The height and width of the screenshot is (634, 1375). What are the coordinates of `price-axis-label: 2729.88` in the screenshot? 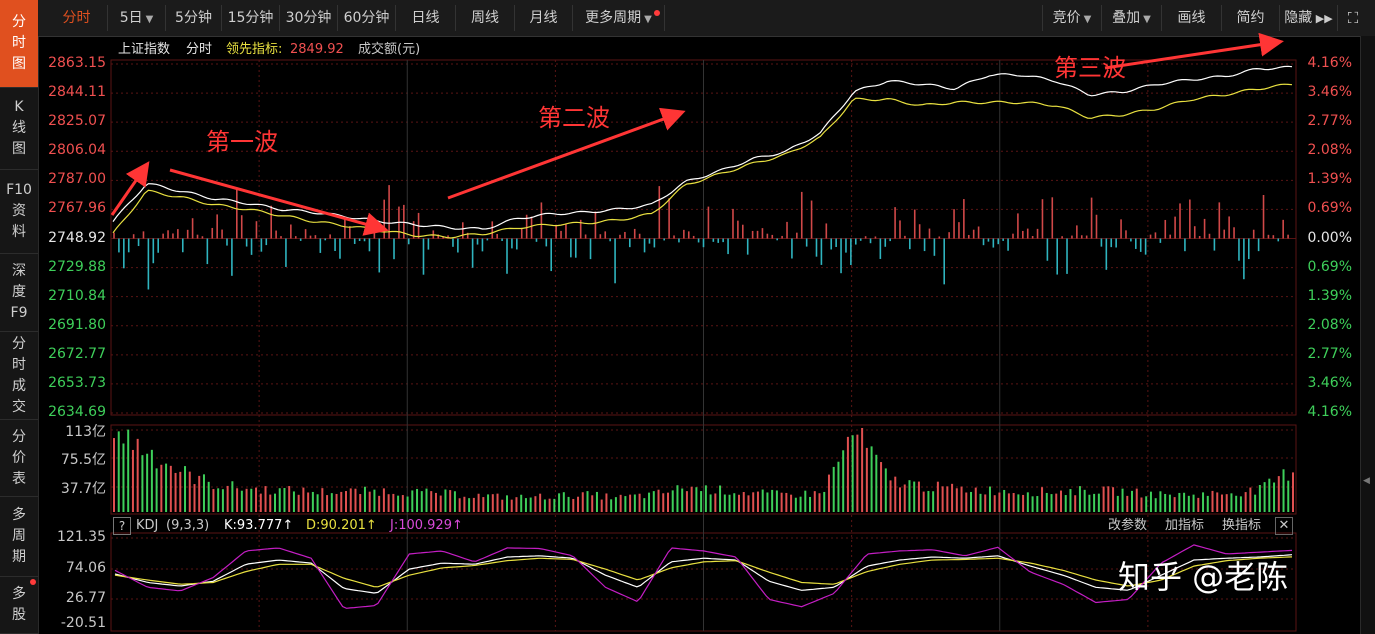 It's located at (77, 266).